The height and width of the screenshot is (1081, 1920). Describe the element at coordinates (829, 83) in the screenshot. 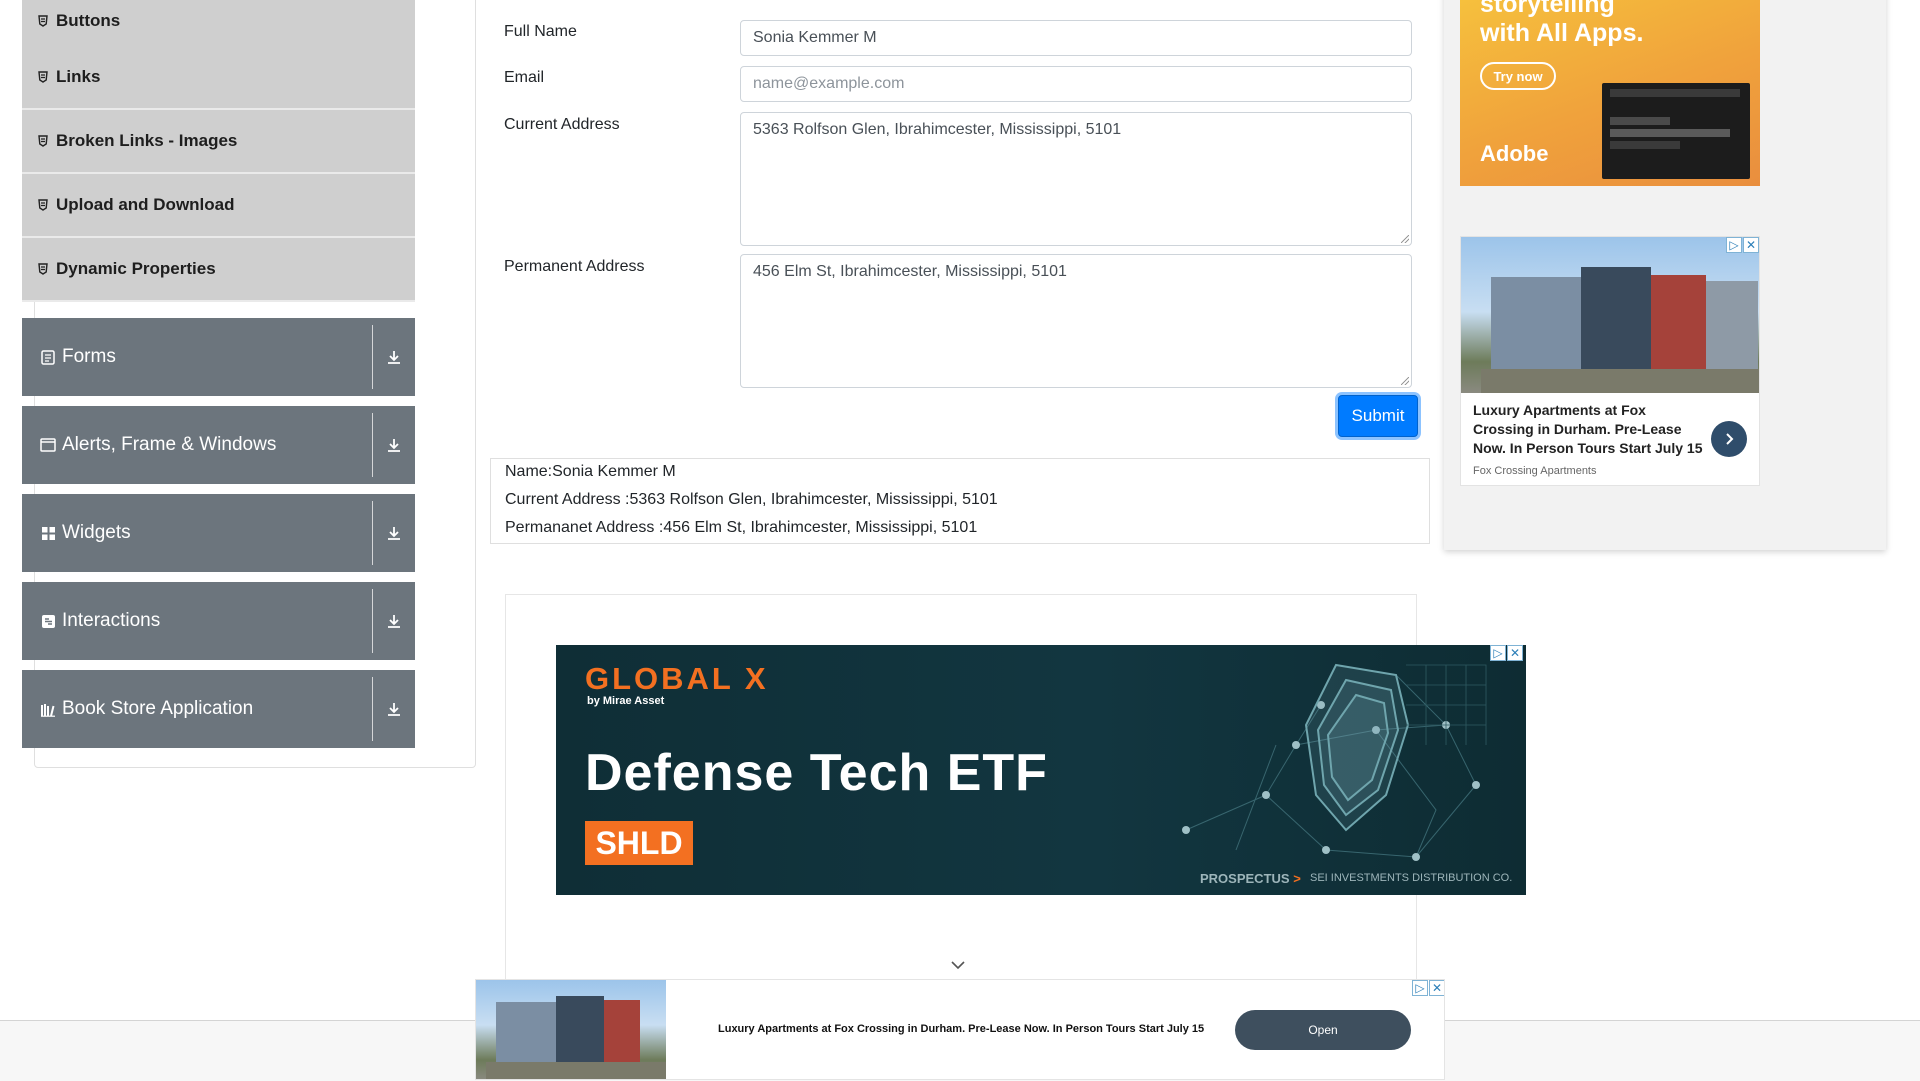

I see `email-placeholder: name@example.com` at that location.